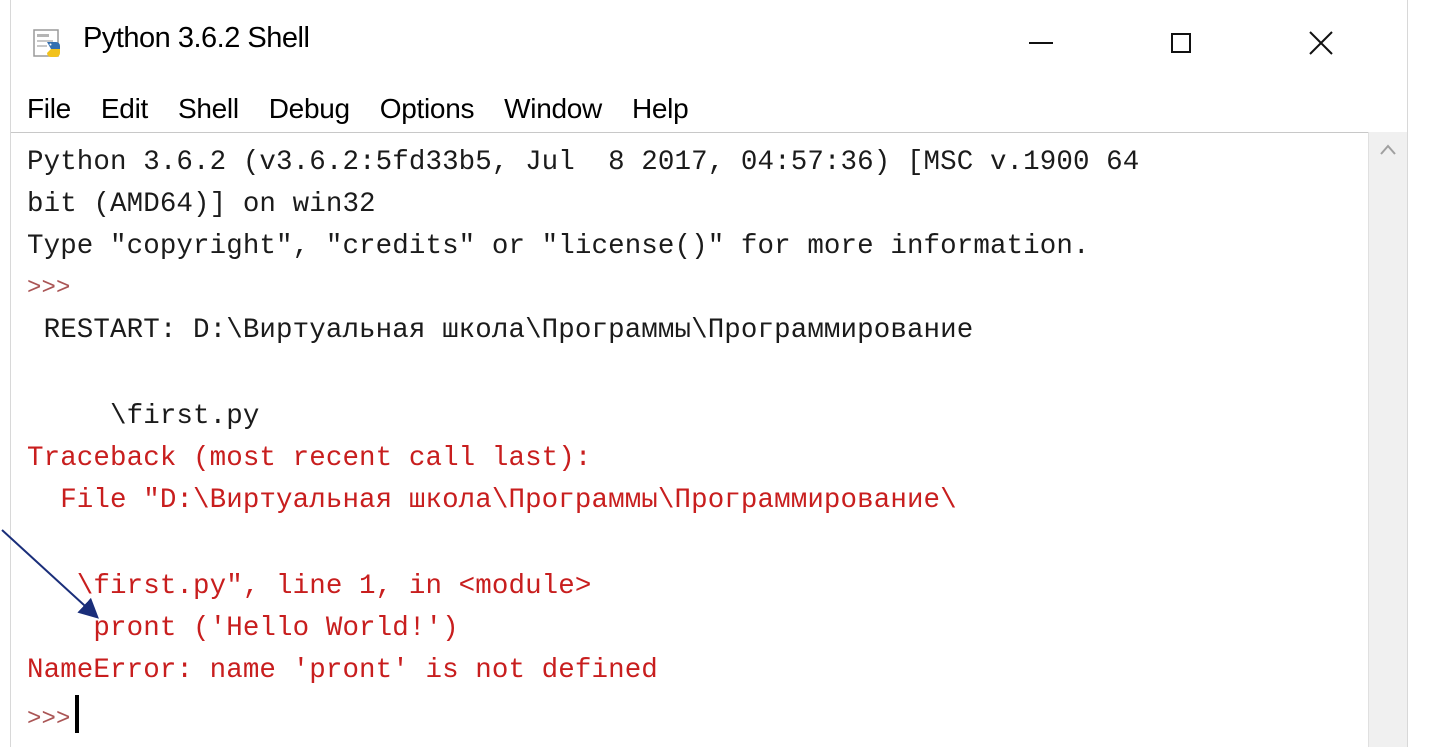 The image size is (1430, 748). Describe the element at coordinates (207, 109) in the screenshot. I see `menu-shell: Shell` at that location.